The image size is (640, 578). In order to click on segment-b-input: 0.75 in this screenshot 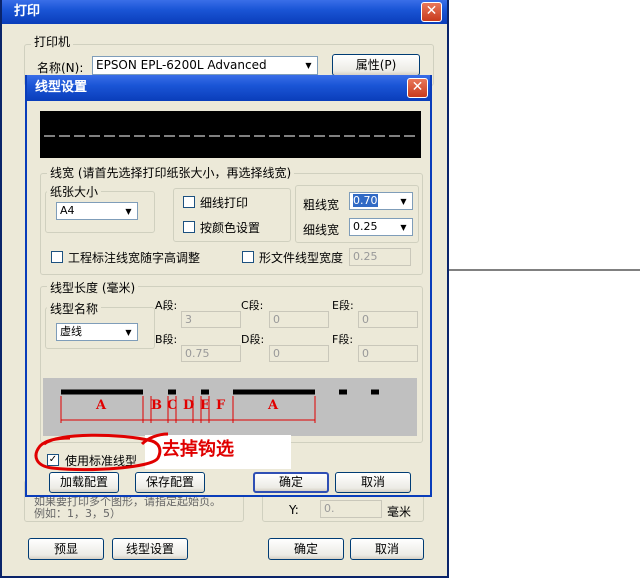, I will do `click(211, 353)`.